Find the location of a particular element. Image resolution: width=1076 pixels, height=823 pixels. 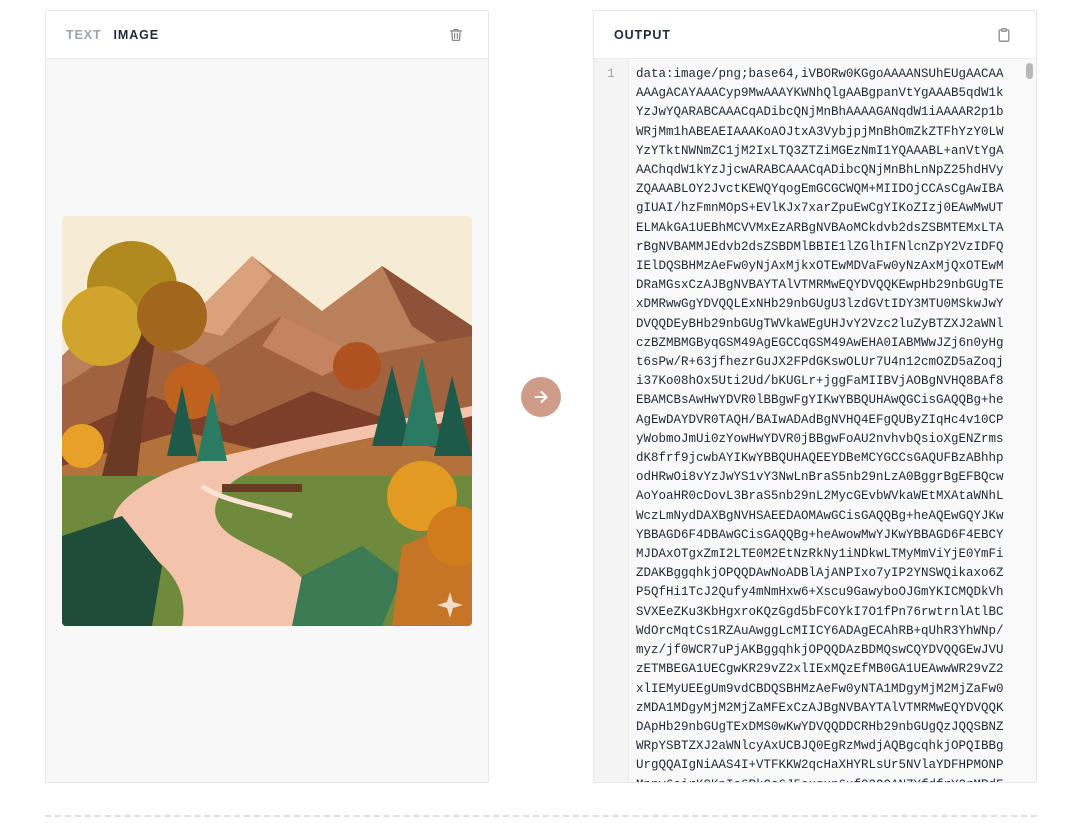

section-divider is located at coordinates (541, 816).